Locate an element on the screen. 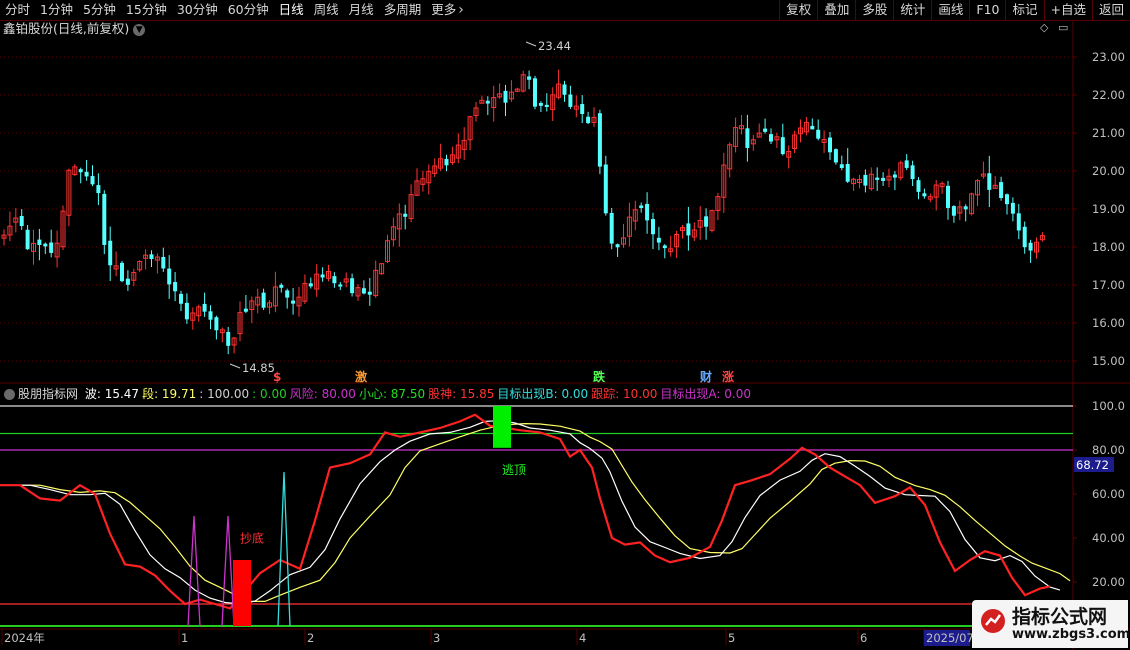  current-value-label: 68.72 is located at coordinates (1092, 465).